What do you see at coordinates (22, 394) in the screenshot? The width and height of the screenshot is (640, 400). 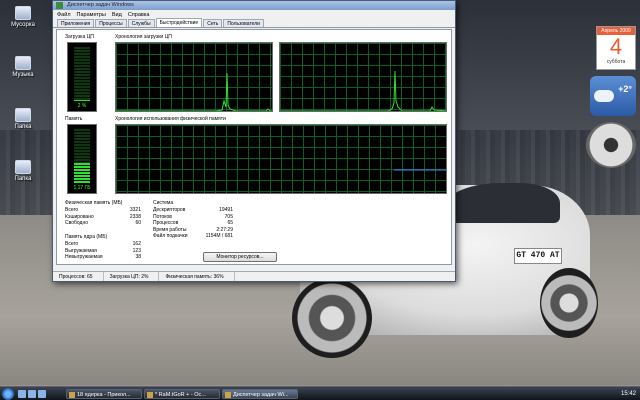 I see `show-desktop-icon` at bounding box center [22, 394].